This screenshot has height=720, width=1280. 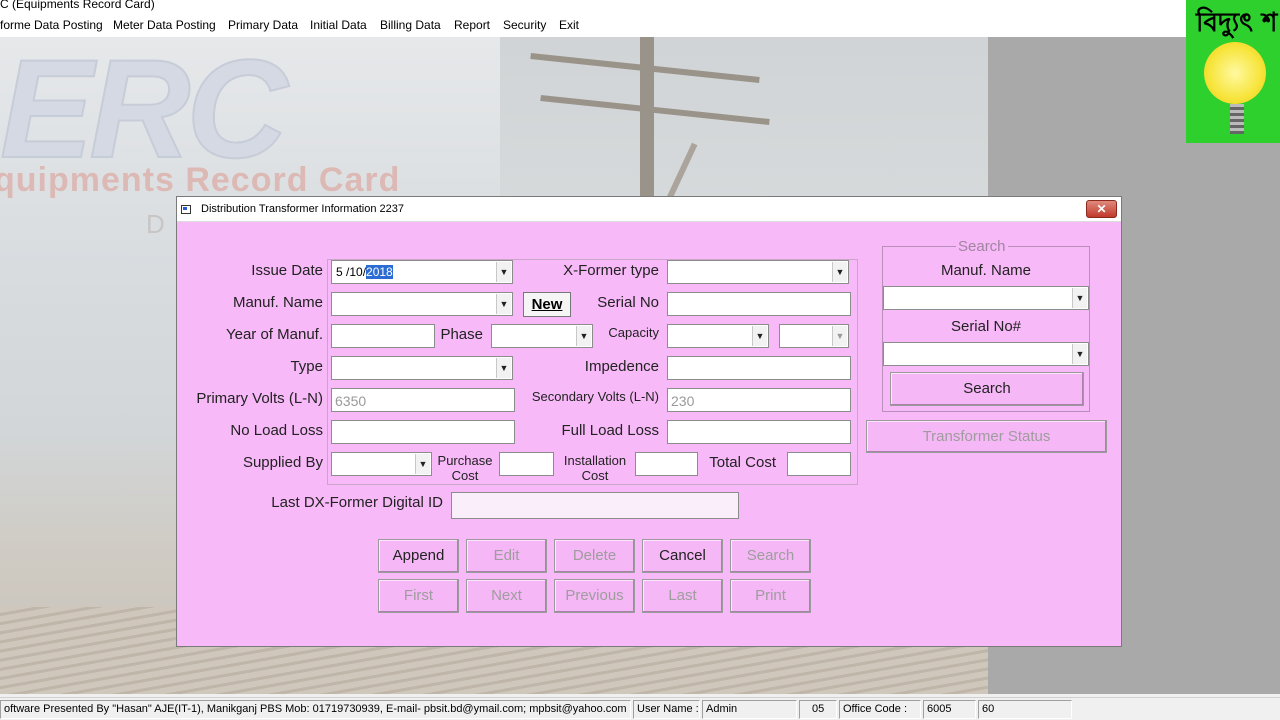 What do you see at coordinates (277, 302) in the screenshot?
I see `manuf-name-label: Manuf. Name` at bounding box center [277, 302].